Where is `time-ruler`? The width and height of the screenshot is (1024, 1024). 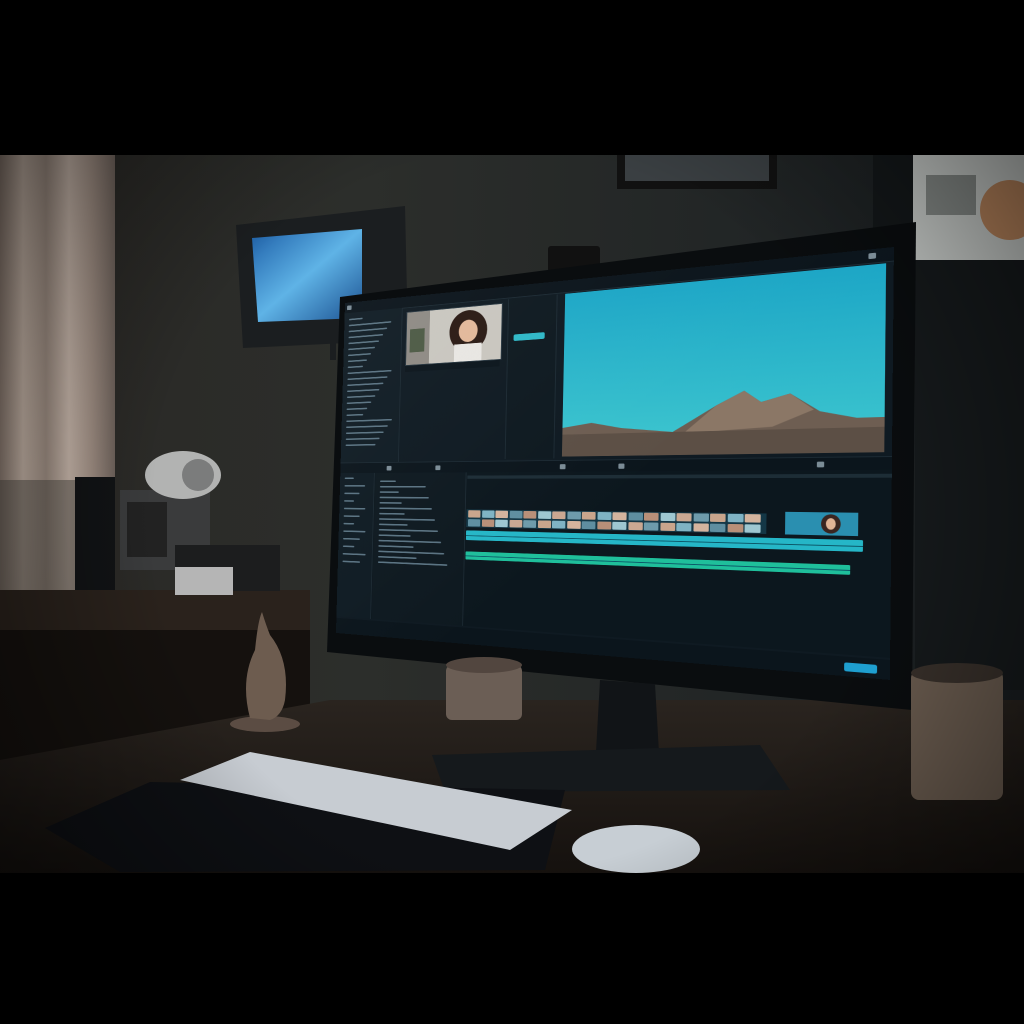 time-ruler is located at coordinates (679, 476).